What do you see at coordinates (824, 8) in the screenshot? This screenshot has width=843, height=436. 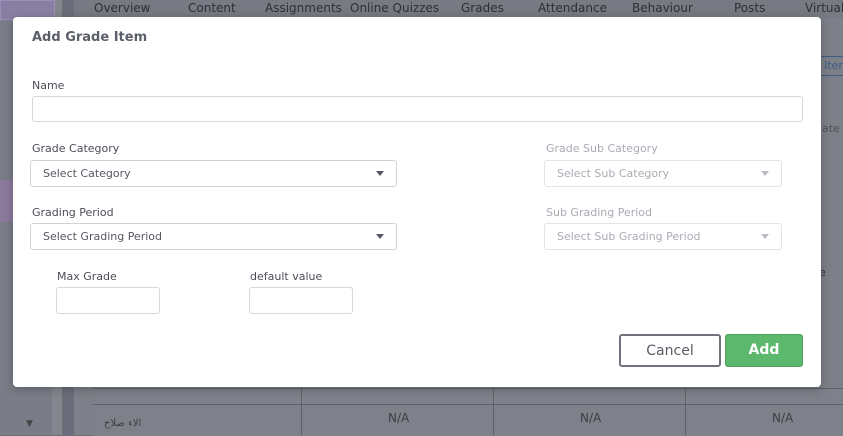 I see `tab-virtual: Virtual` at bounding box center [824, 8].